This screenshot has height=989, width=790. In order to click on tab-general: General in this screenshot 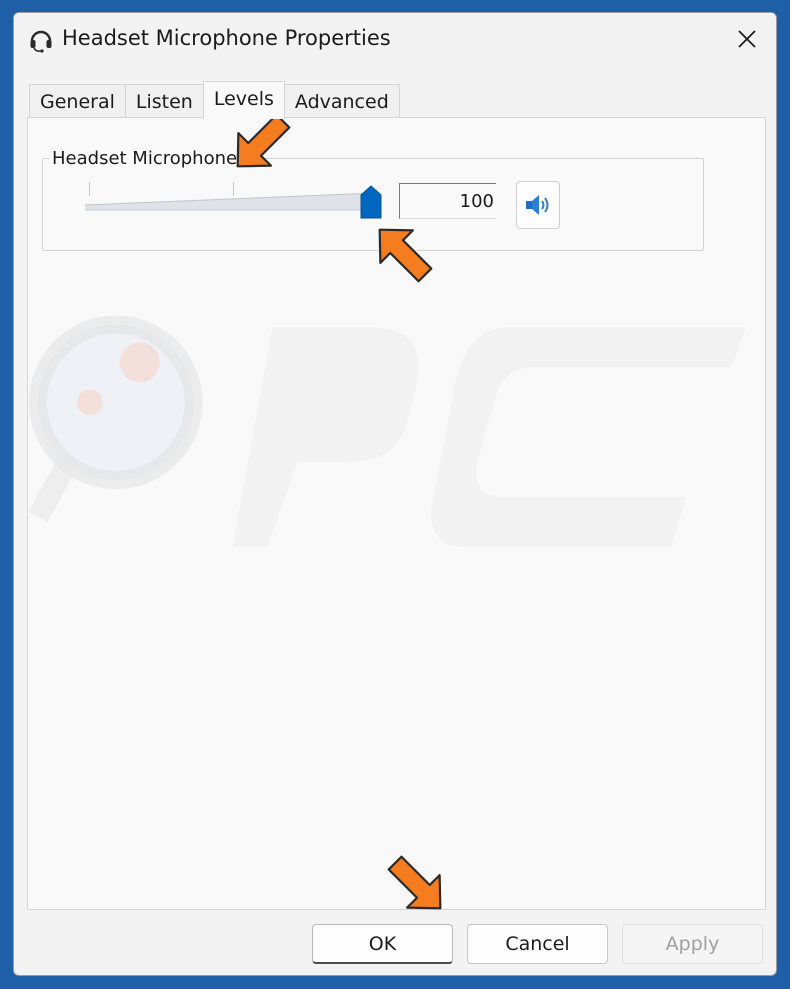, I will do `click(77, 101)`.